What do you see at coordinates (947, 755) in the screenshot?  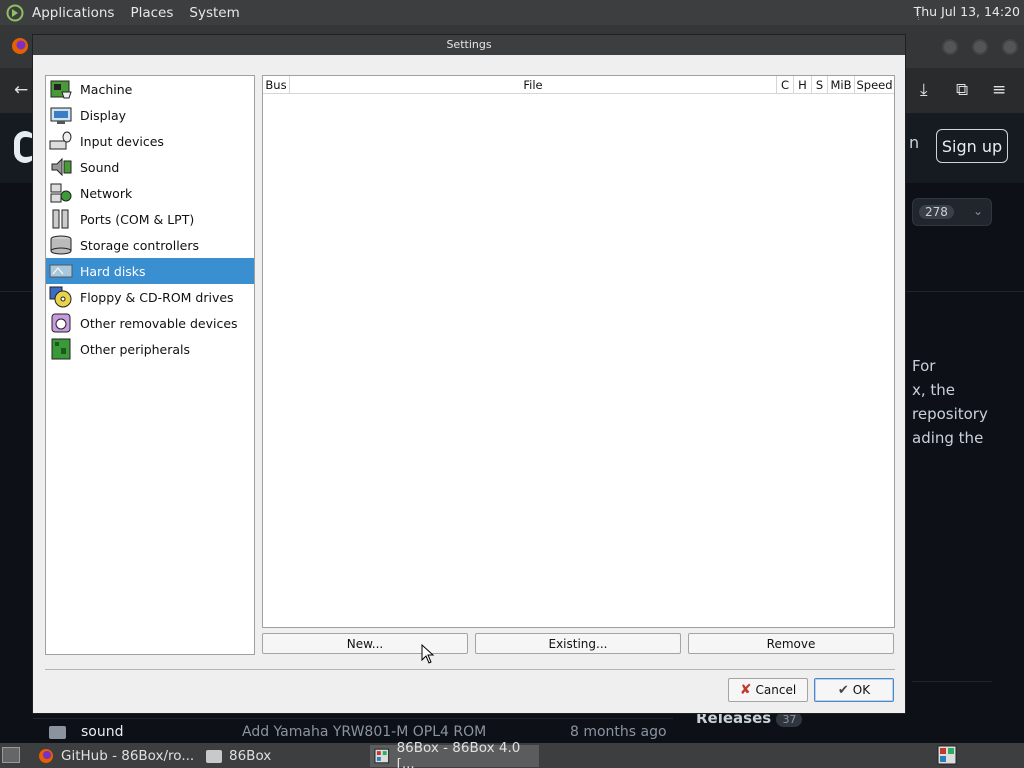 I see `tray-86box-icon` at bounding box center [947, 755].